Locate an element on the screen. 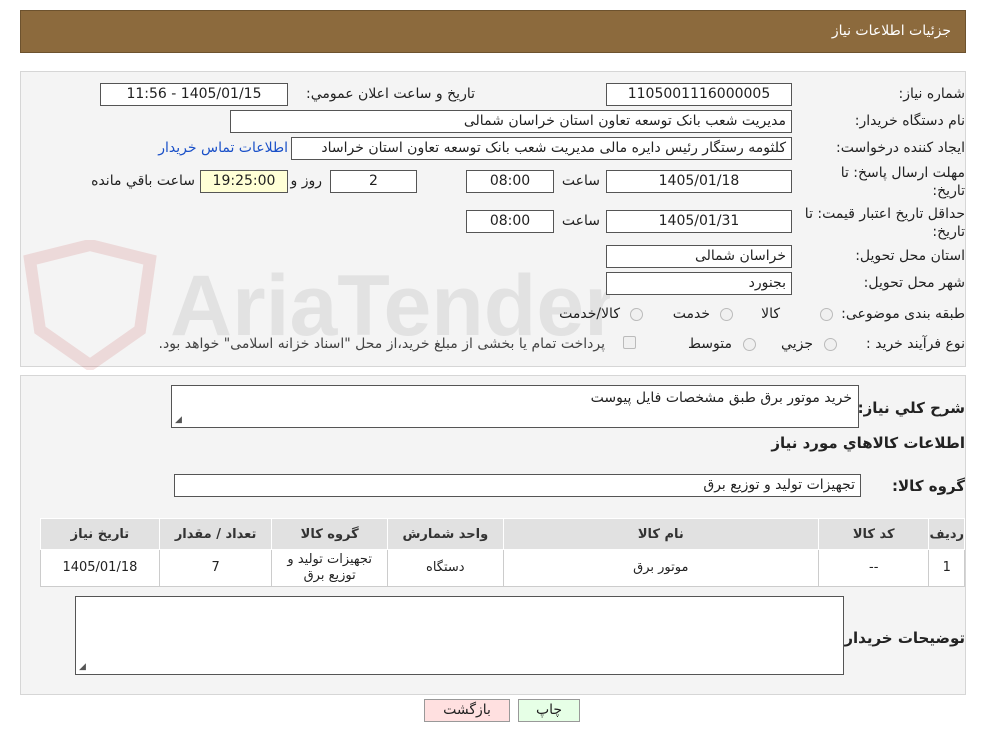 The image size is (985, 744). delivery-city-field: بجنورد is located at coordinates (699, 283).